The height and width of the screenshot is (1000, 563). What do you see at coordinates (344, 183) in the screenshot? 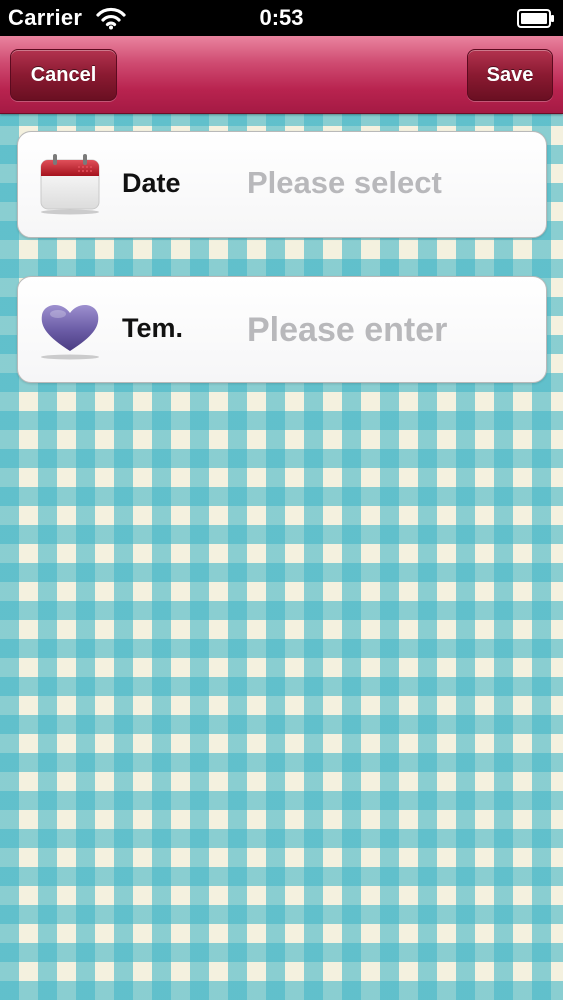
I see `date-select-placeholder: Please select` at bounding box center [344, 183].